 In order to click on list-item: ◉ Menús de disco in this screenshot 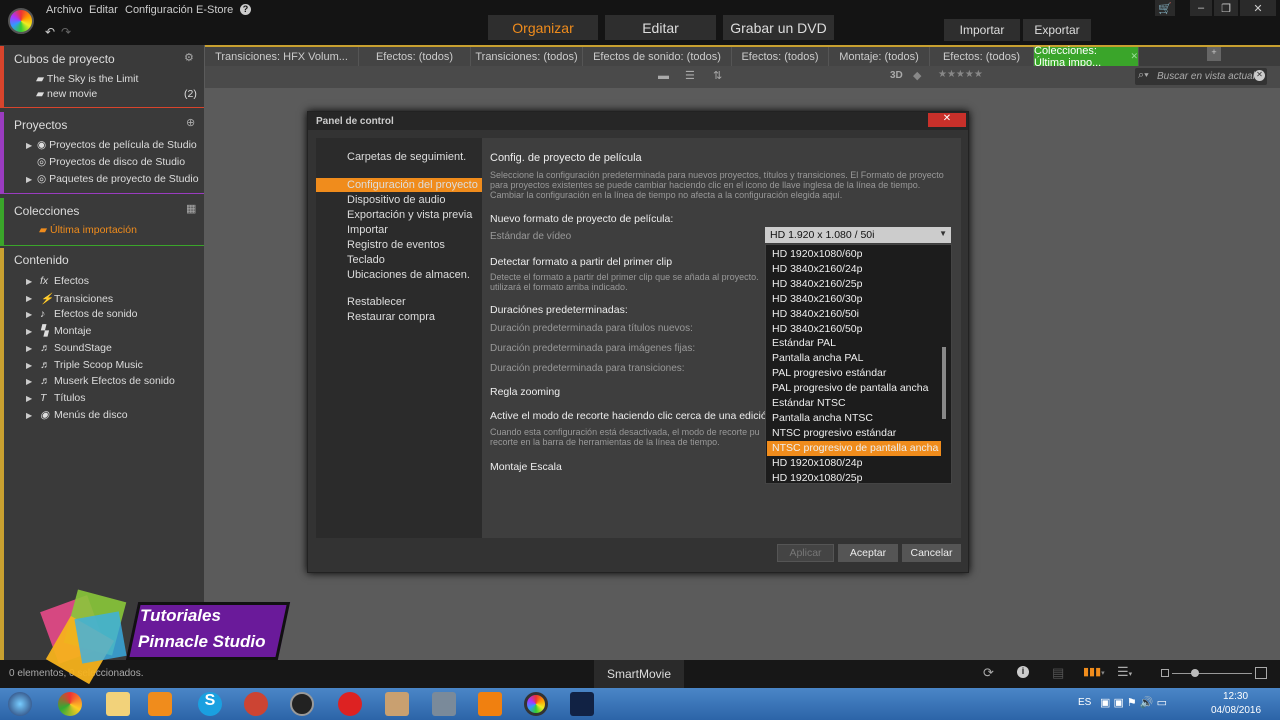, I will do `click(84, 415)`.